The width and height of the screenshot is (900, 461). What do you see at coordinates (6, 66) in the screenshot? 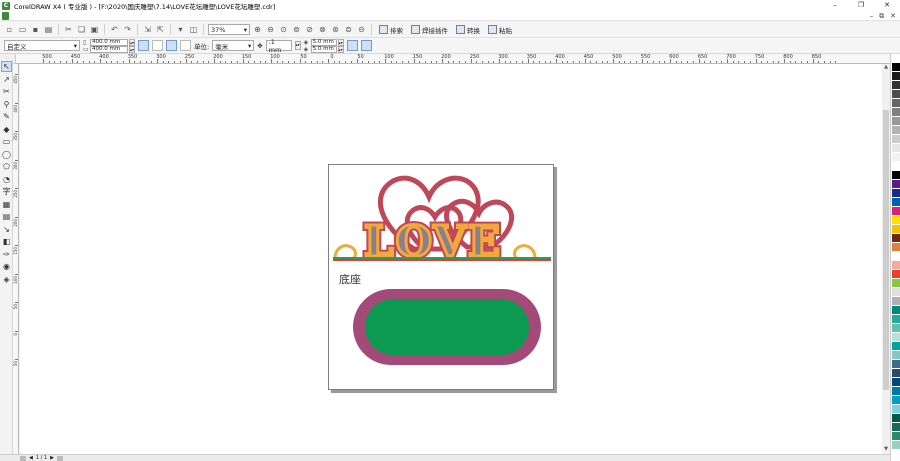
I see `pick-tool-icon: ↖` at bounding box center [6, 66].